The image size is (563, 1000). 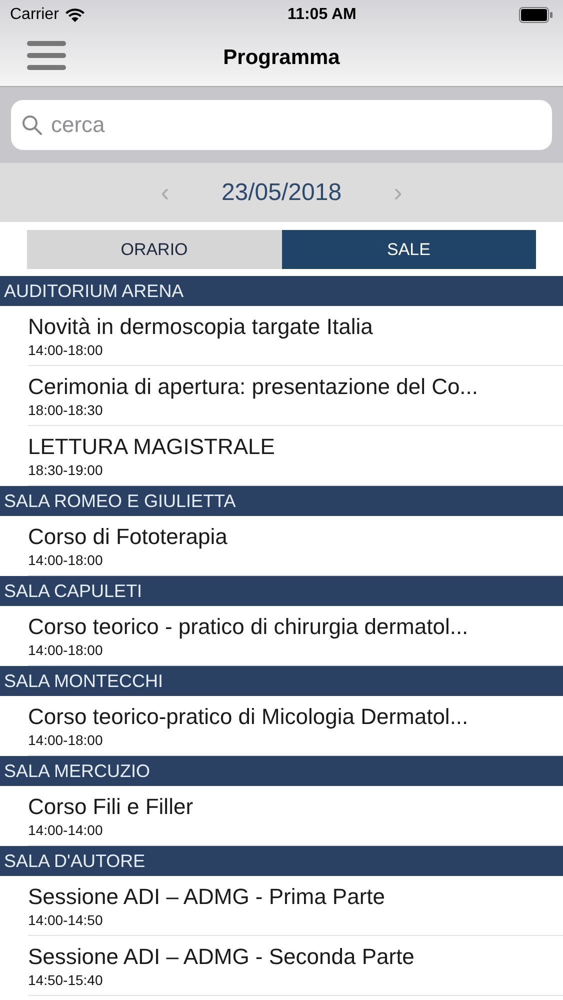 I want to click on session-time: 14:00-14:00, so click(x=66, y=830).